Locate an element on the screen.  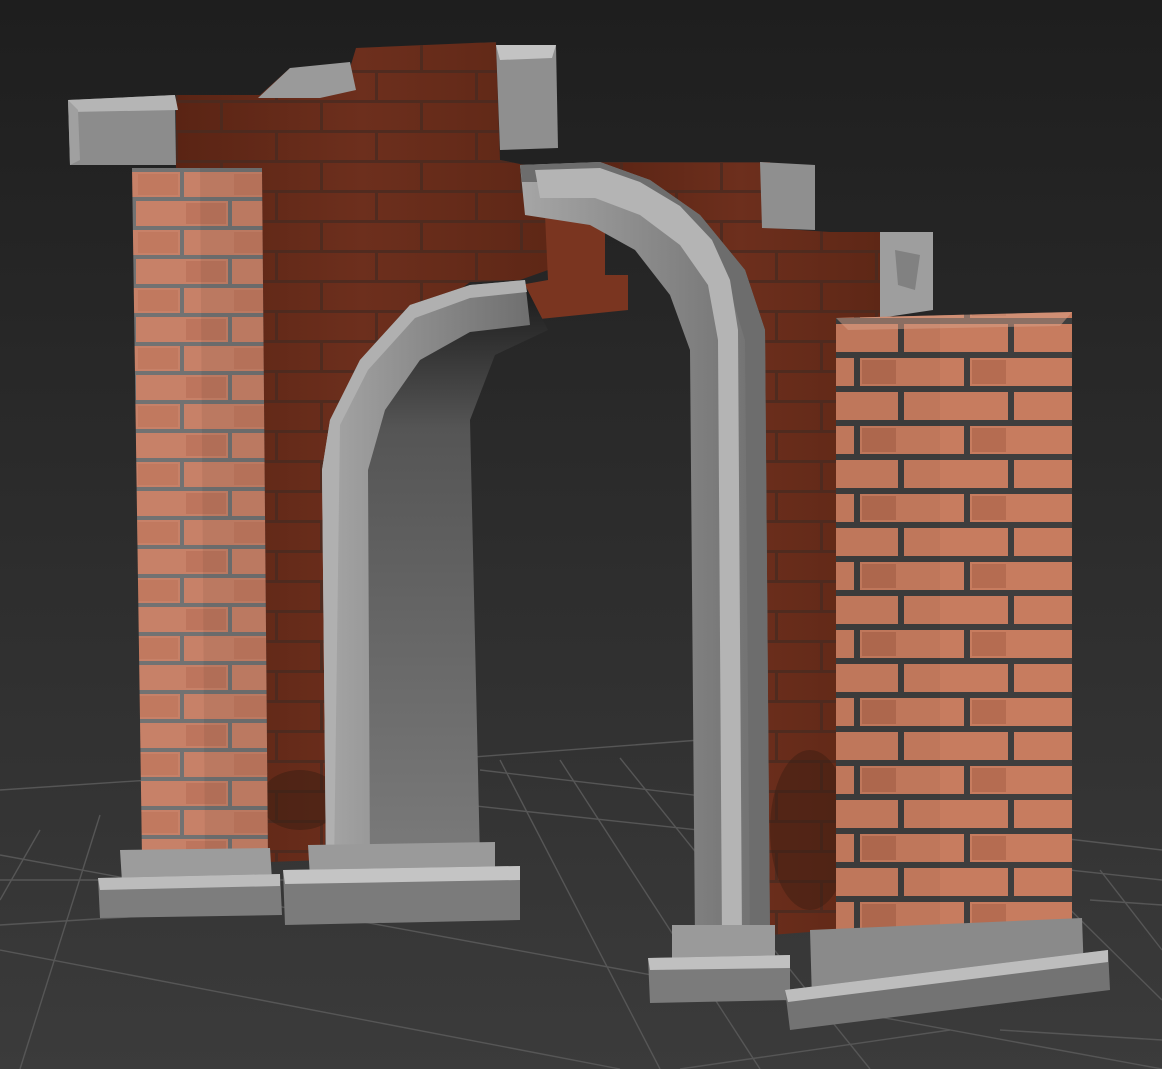
stone-cap-left is located at coordinates (123, 130).